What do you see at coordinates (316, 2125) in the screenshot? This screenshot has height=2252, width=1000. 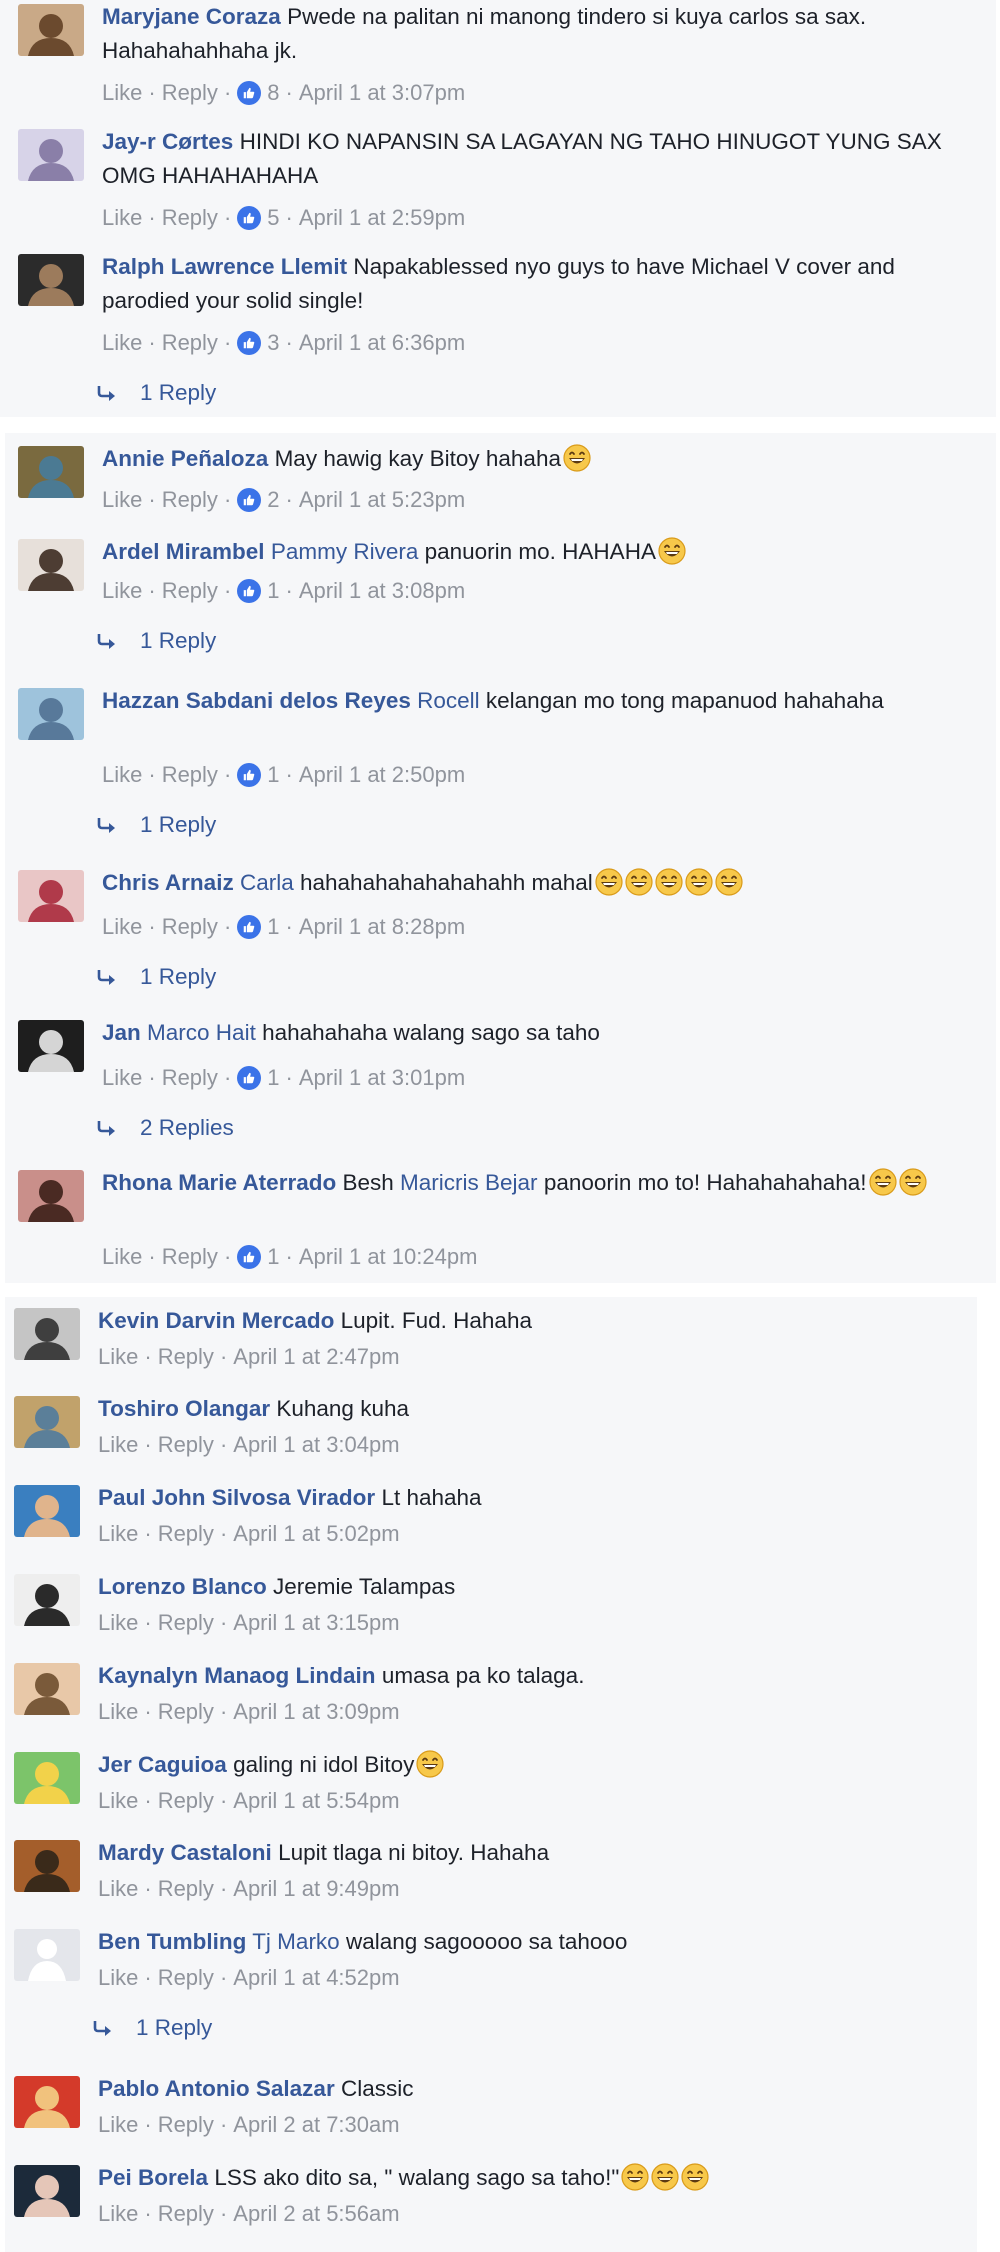 I see `timestamp: April 2 at 7:30am` at bounding box center [316, 2125].